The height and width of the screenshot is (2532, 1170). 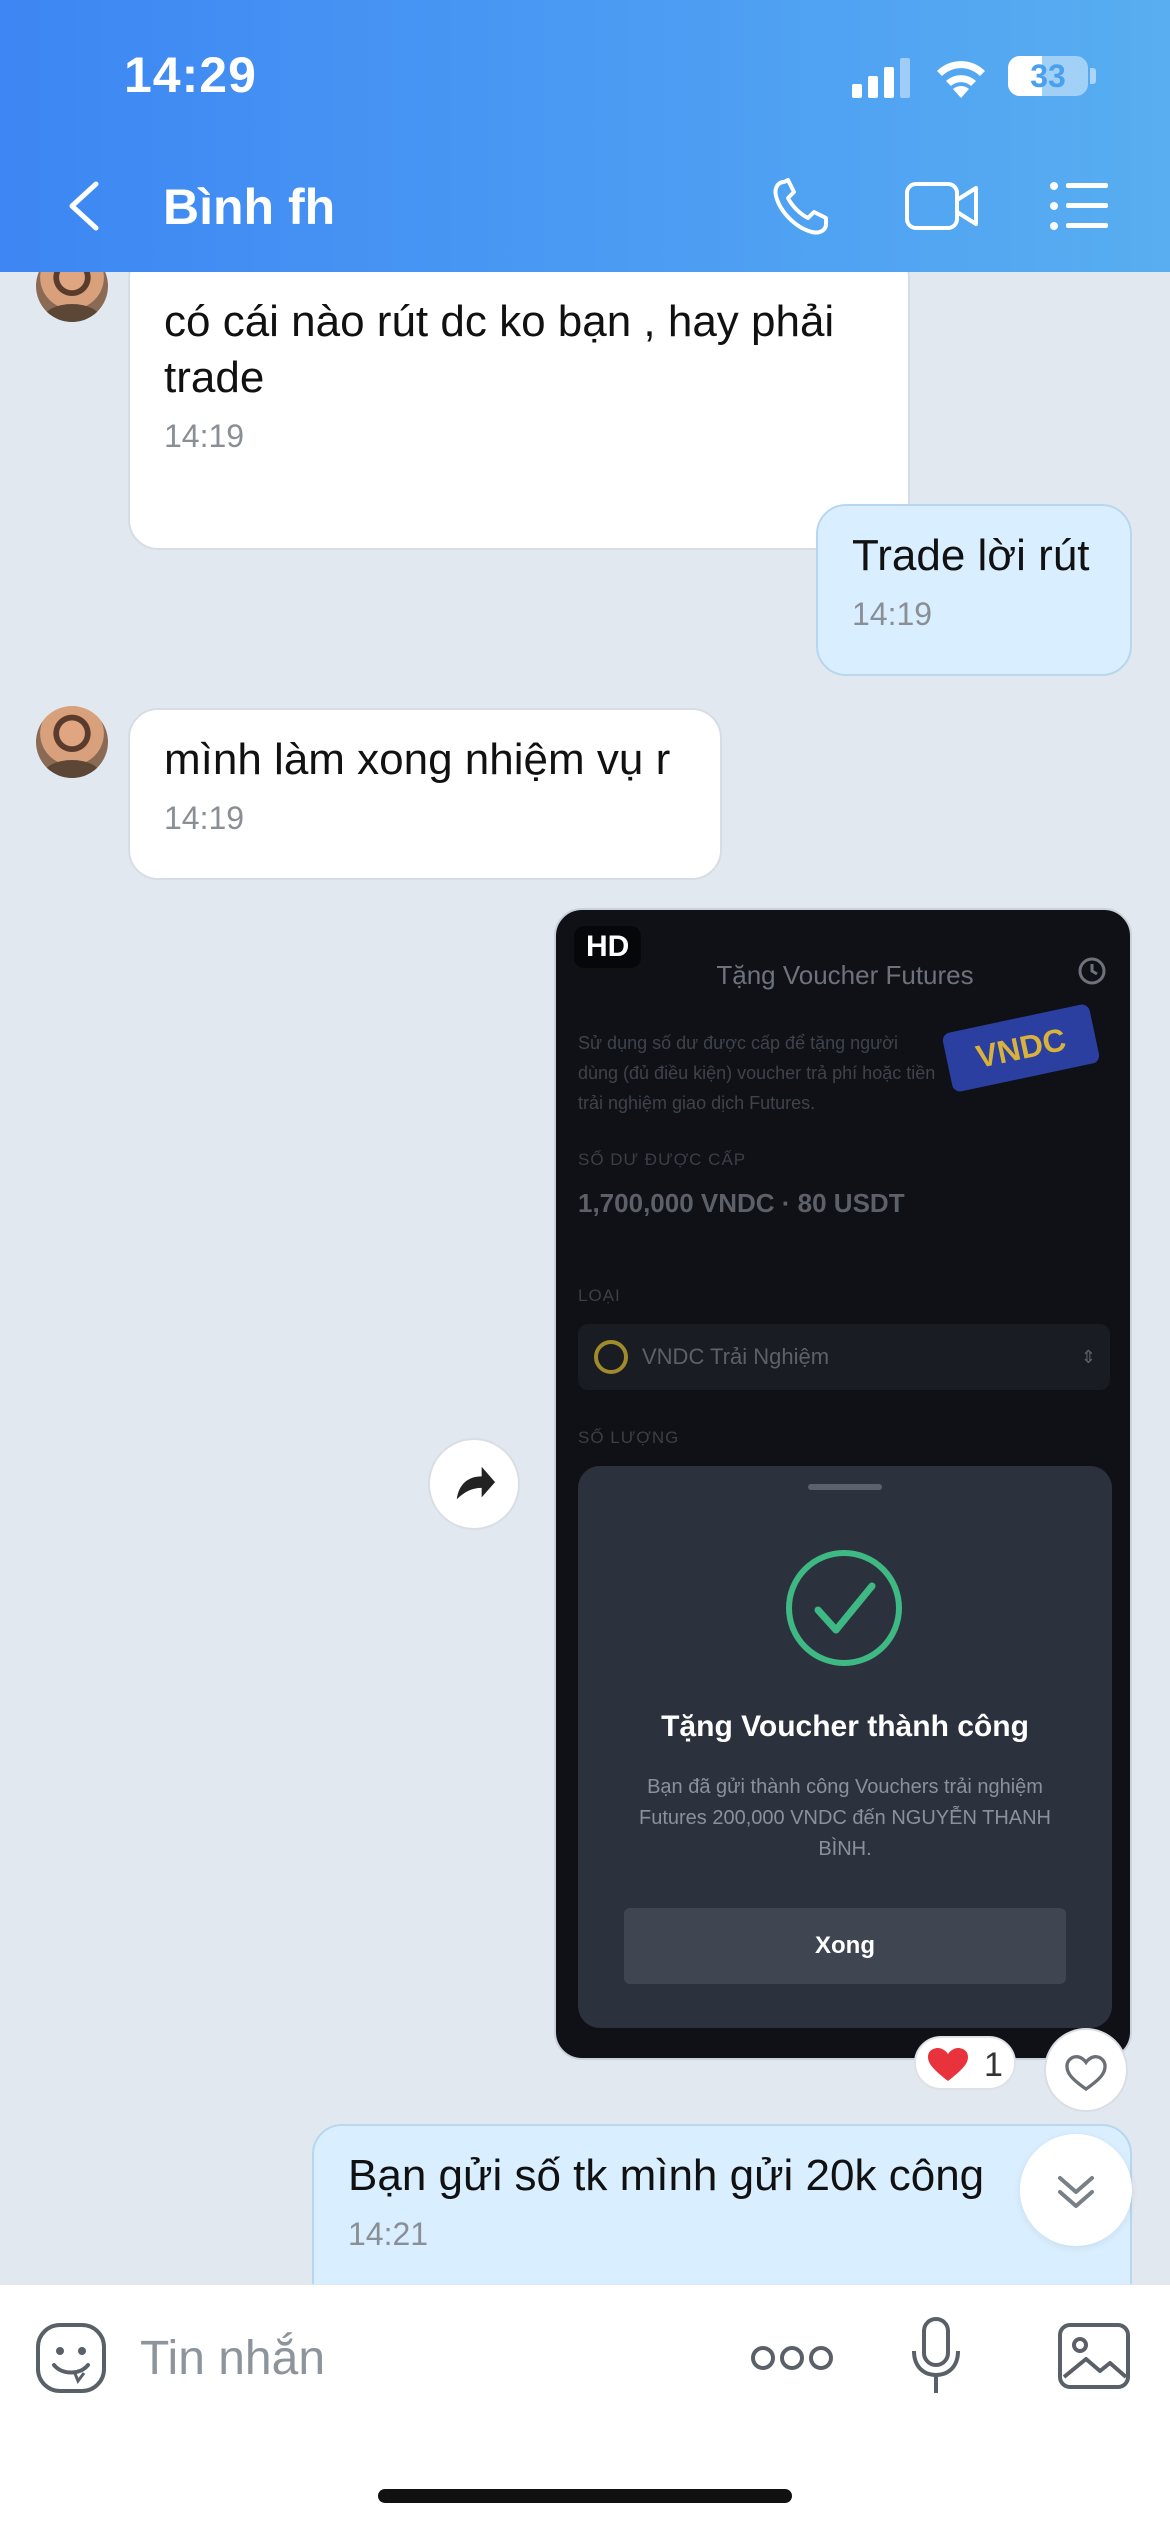 I want to click on menu-list-icon, so click(x=1079, y=206).